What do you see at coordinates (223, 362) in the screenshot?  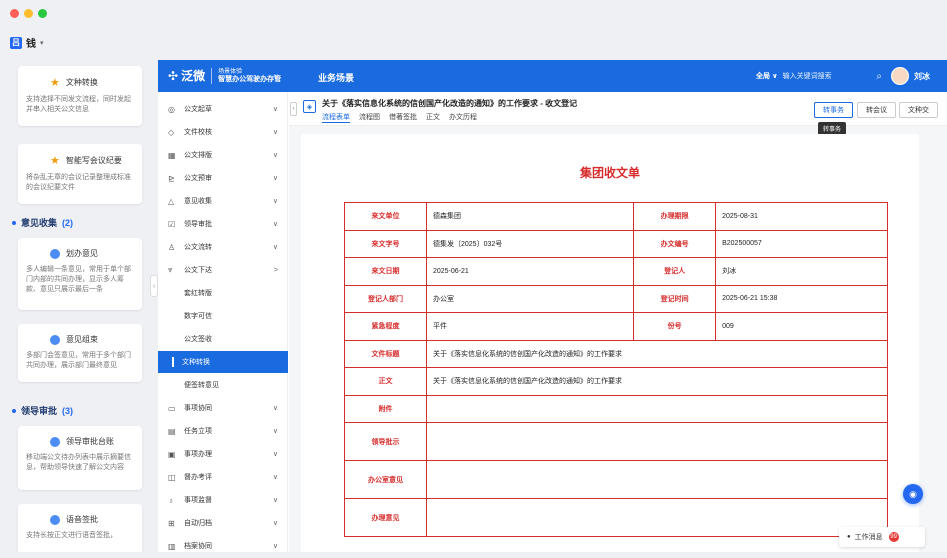 I see `sidebar-subitem-active: 文种转换` at bounding box center [223, 362].